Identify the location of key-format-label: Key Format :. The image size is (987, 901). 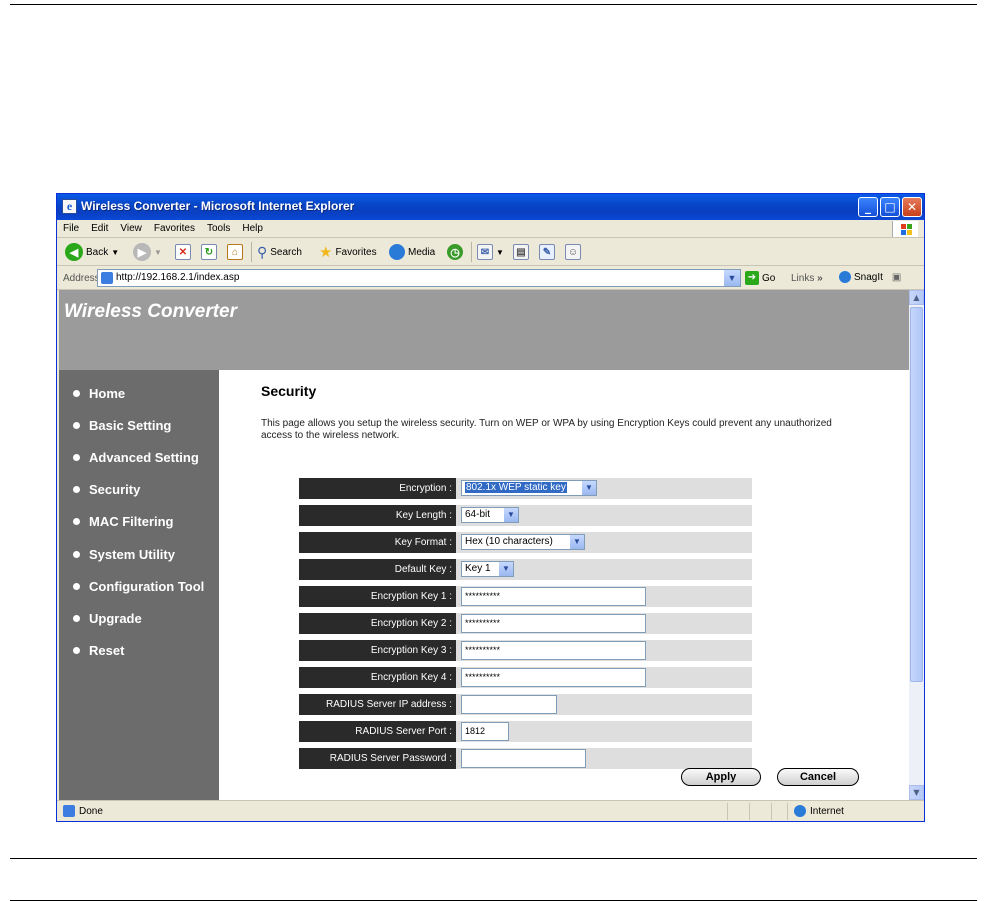
(377, 542).